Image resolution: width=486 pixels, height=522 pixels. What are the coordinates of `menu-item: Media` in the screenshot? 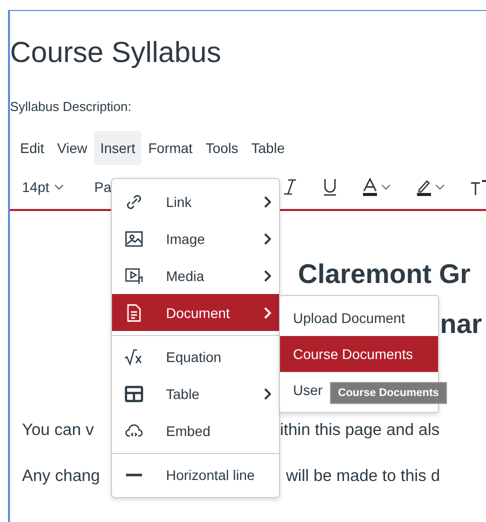 It's located at (195, 275).